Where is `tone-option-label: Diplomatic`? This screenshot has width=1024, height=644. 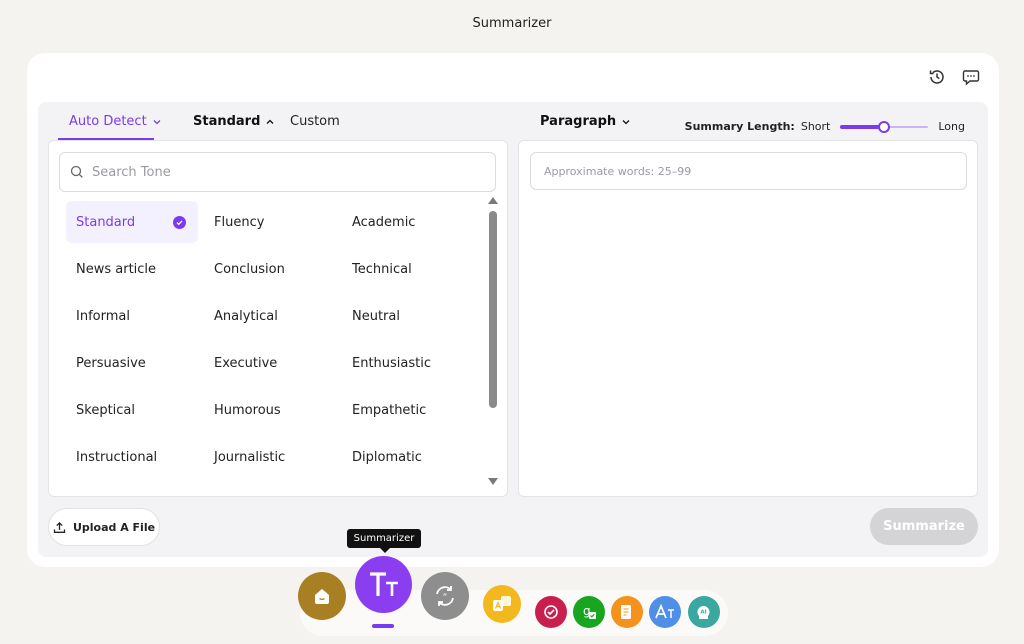 tone-option-label: Diplomatic is located at coordinates (387, 458).